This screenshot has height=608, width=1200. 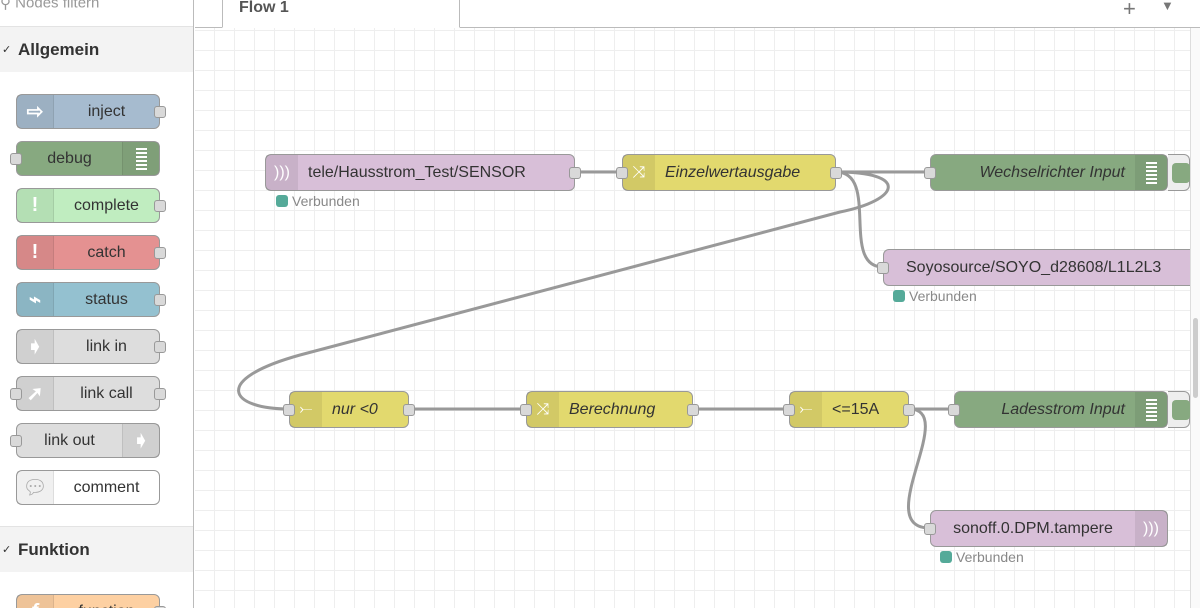 I want to click on flow-node-mqtt-out: Soyosource/SOYO_d28608/L1L2L3, so click(x=1038, y=267).